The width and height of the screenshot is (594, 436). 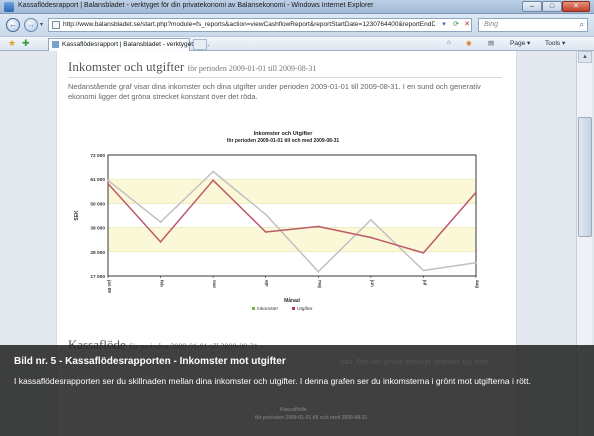 What do you see at coordinates (252, 68) in the screenshot?
I see `section-subtitle: för perioden 2009-01-01 till 2009-08-31` at bounding box center [252, 68].